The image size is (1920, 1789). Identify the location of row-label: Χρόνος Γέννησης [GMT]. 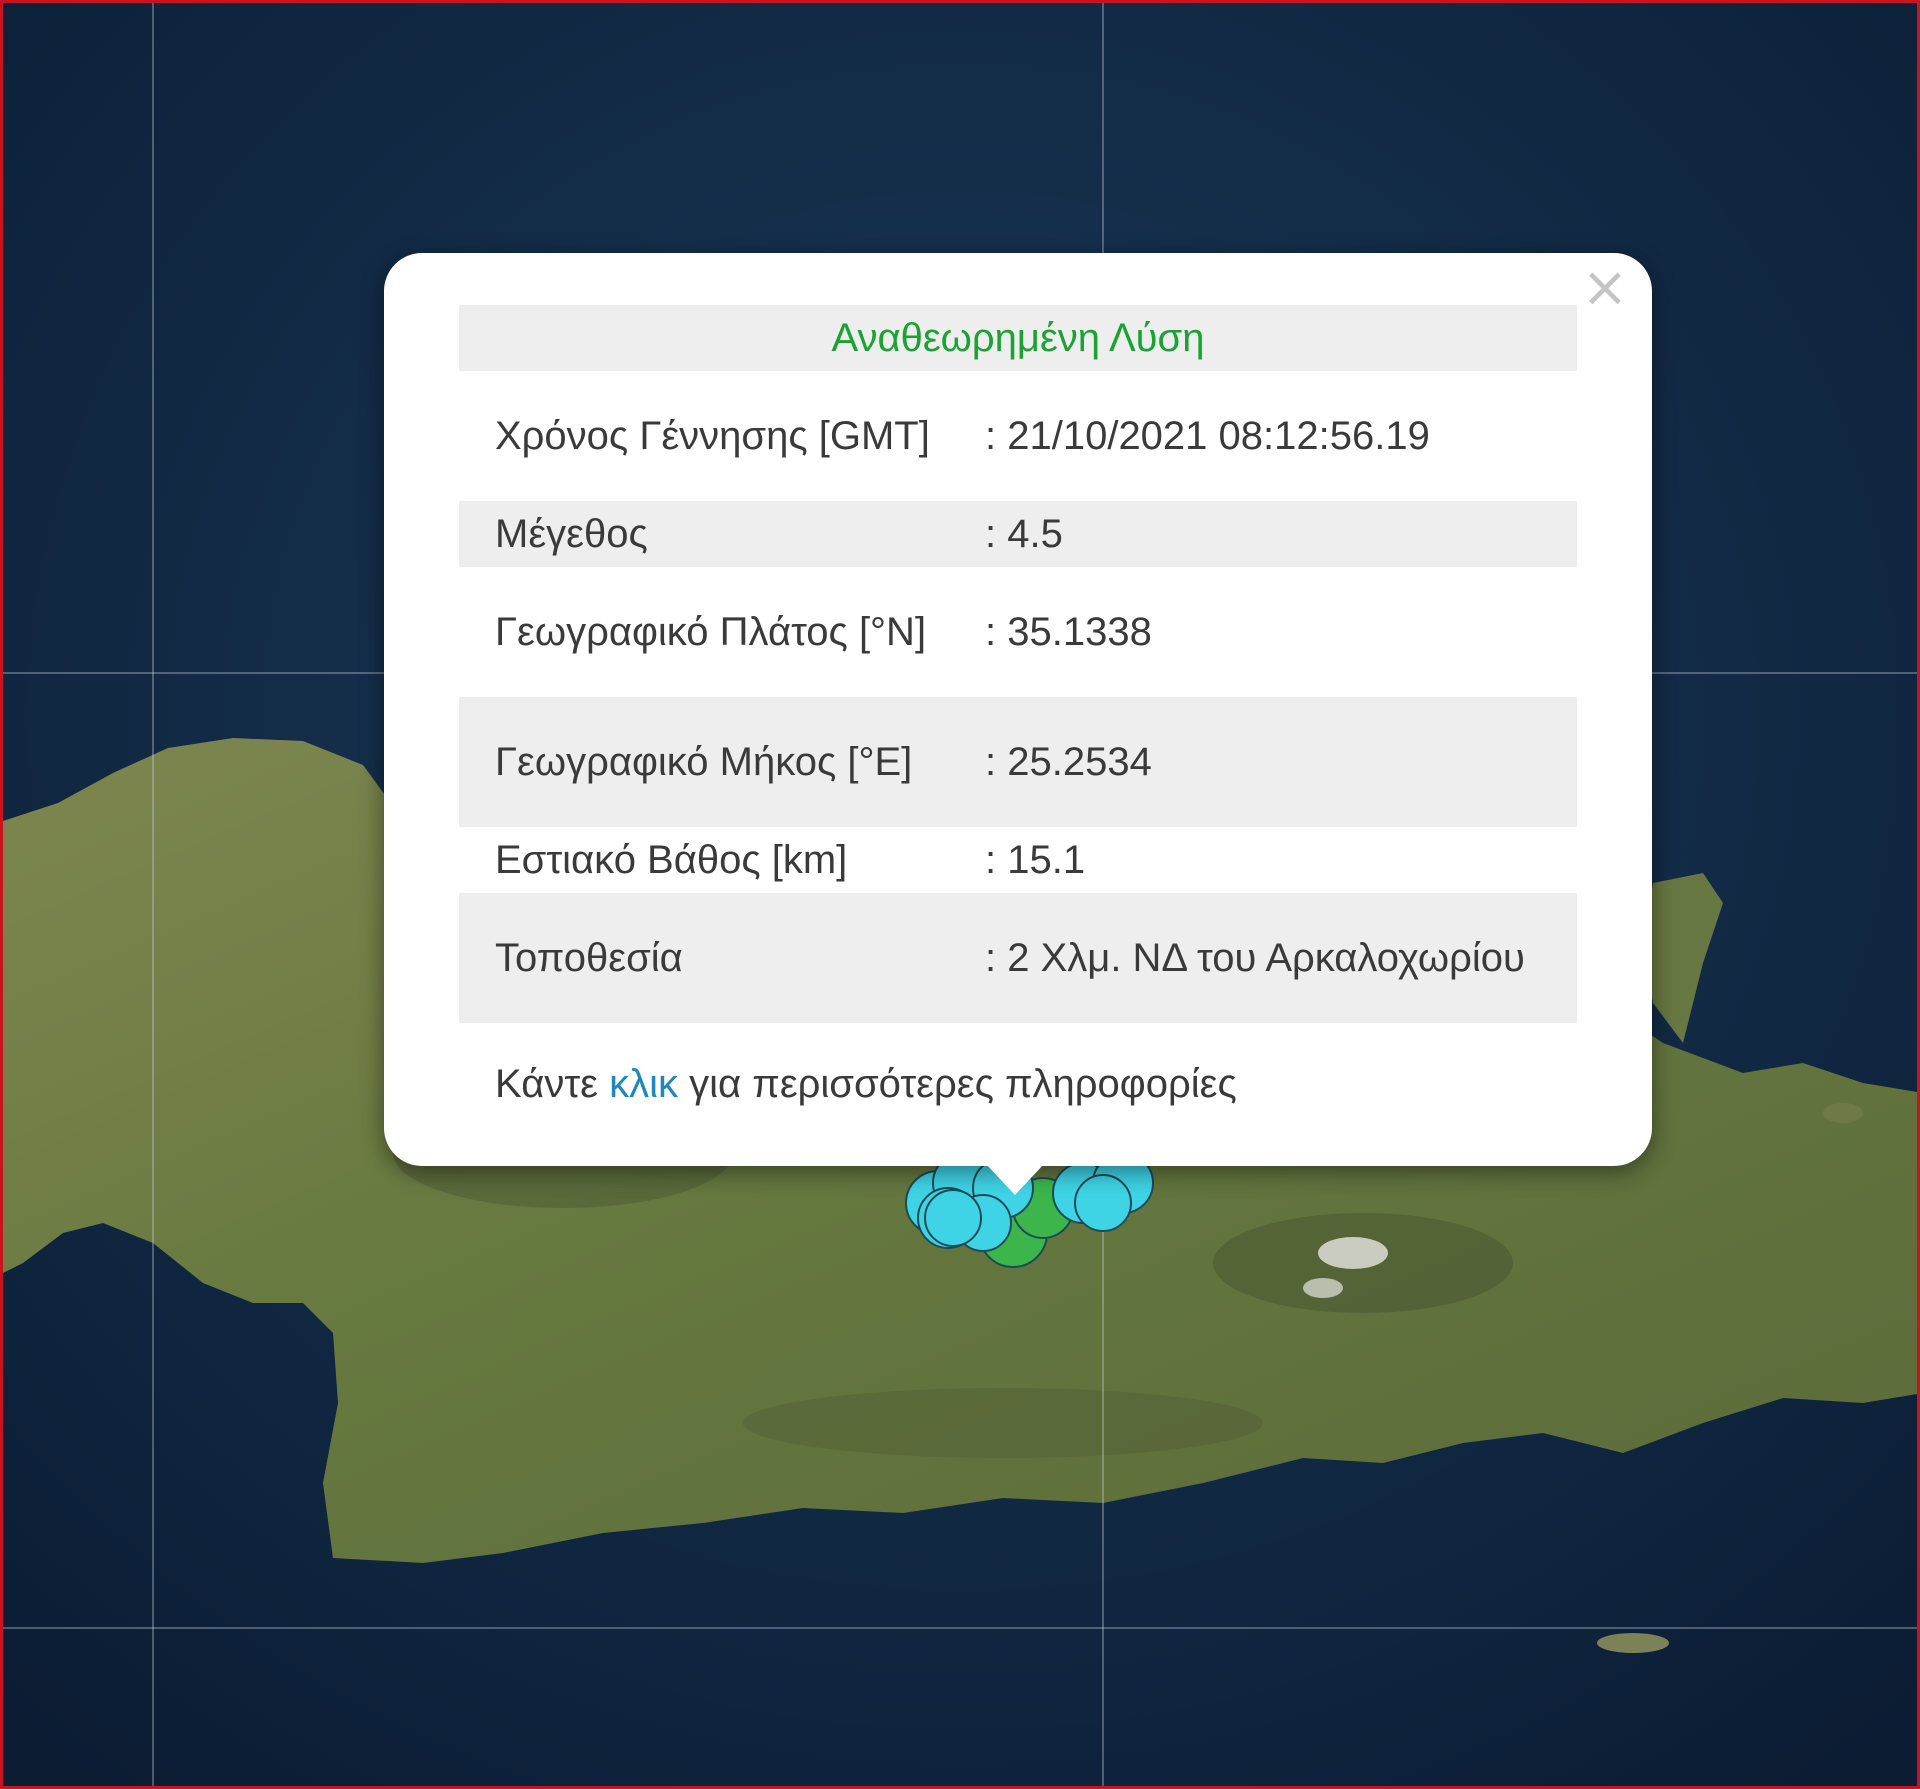
(712, 436).